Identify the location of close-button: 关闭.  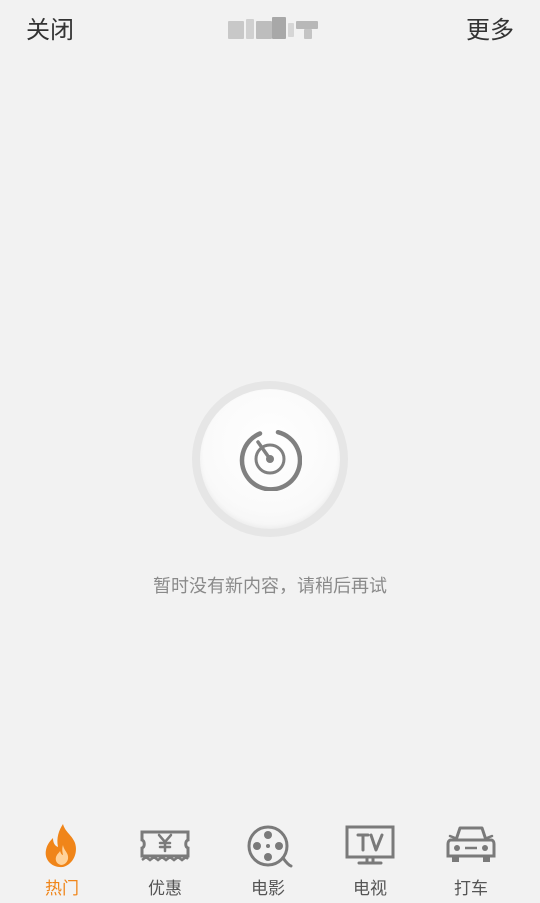
(50, 30).